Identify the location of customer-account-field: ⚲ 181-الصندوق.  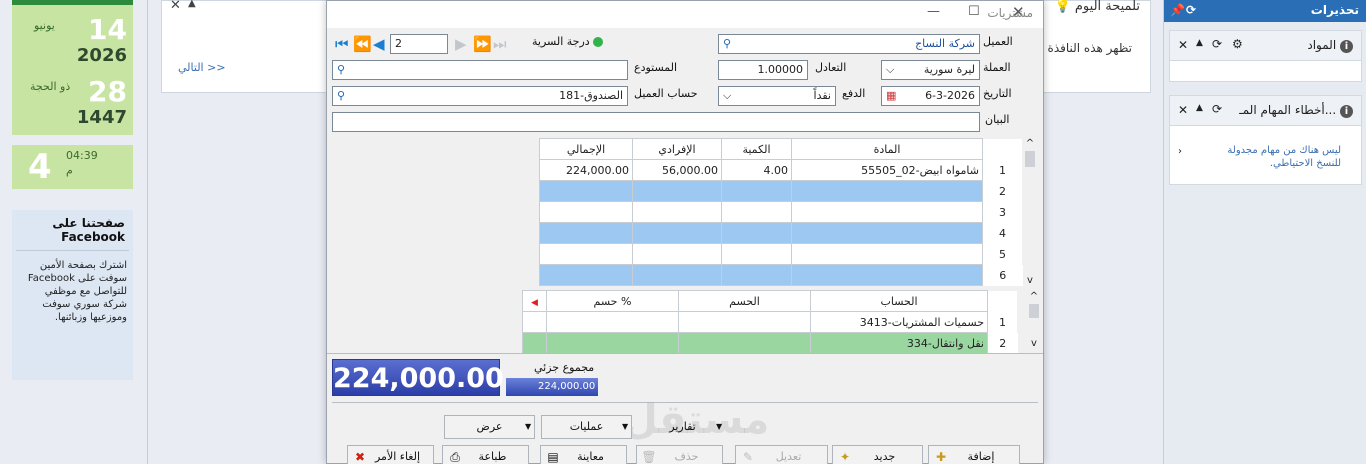
(480, 96).